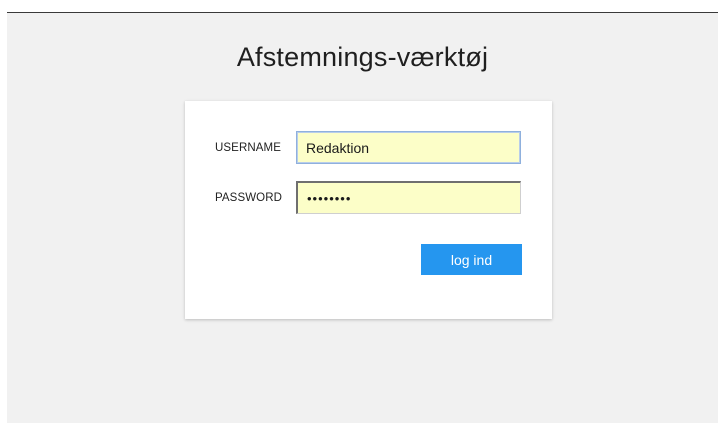  I want to click on login-button: log ind, so click(471, 259).